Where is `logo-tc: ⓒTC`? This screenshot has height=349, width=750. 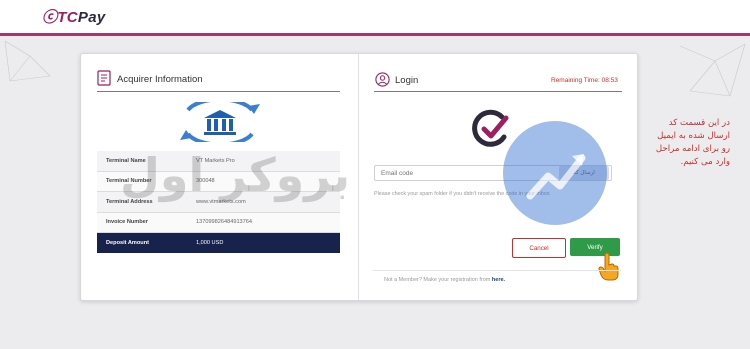 logo-tc: ⓒTC is located at coordinates (60, 17).